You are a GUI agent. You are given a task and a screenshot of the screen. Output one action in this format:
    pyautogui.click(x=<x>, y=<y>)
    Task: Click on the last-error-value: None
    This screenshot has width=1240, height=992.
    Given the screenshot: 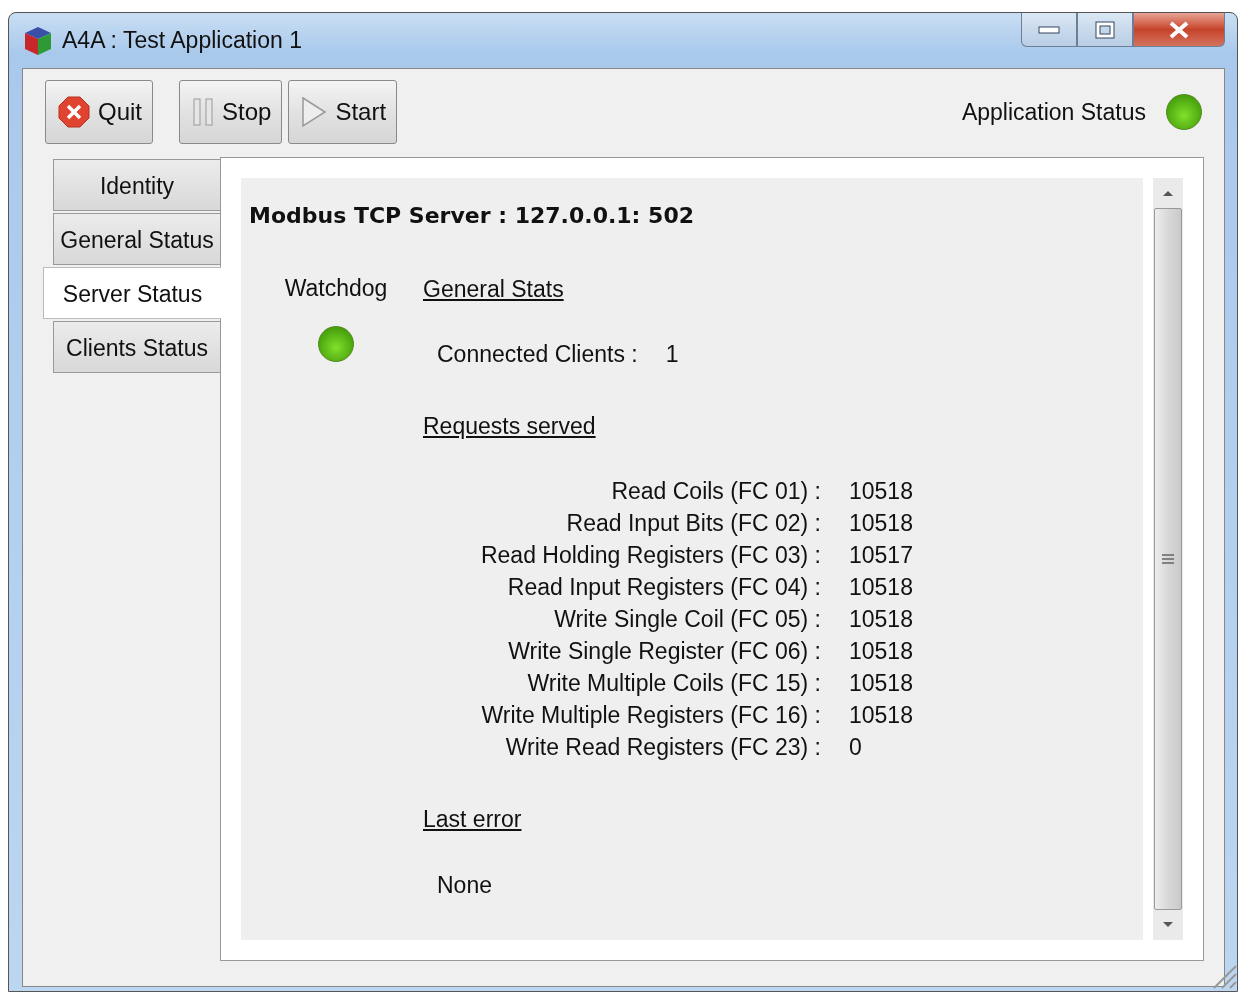 What is the action you would take?
    pyautogui.click(x=464, y=885)
    